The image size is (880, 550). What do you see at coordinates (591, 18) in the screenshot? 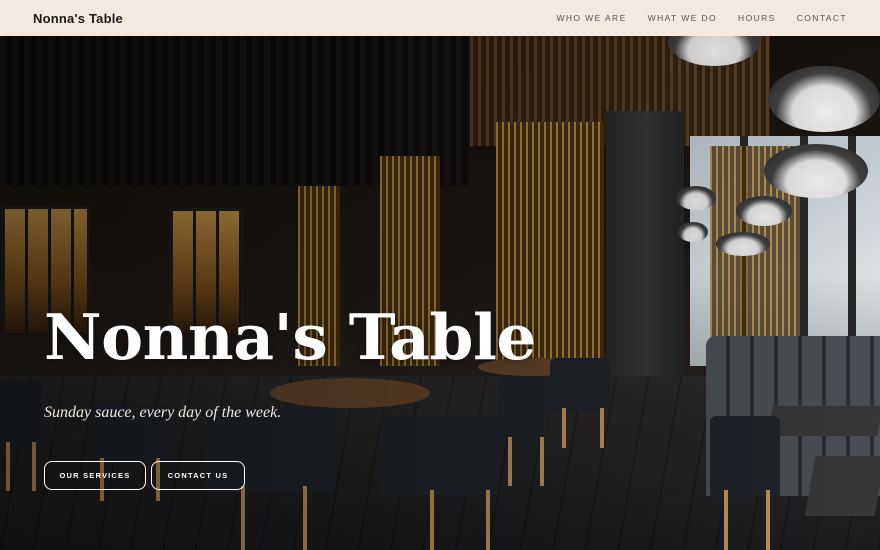
I see `nav-link-who-we-are: WHO WE ARE` at bounding box center [591, 18].